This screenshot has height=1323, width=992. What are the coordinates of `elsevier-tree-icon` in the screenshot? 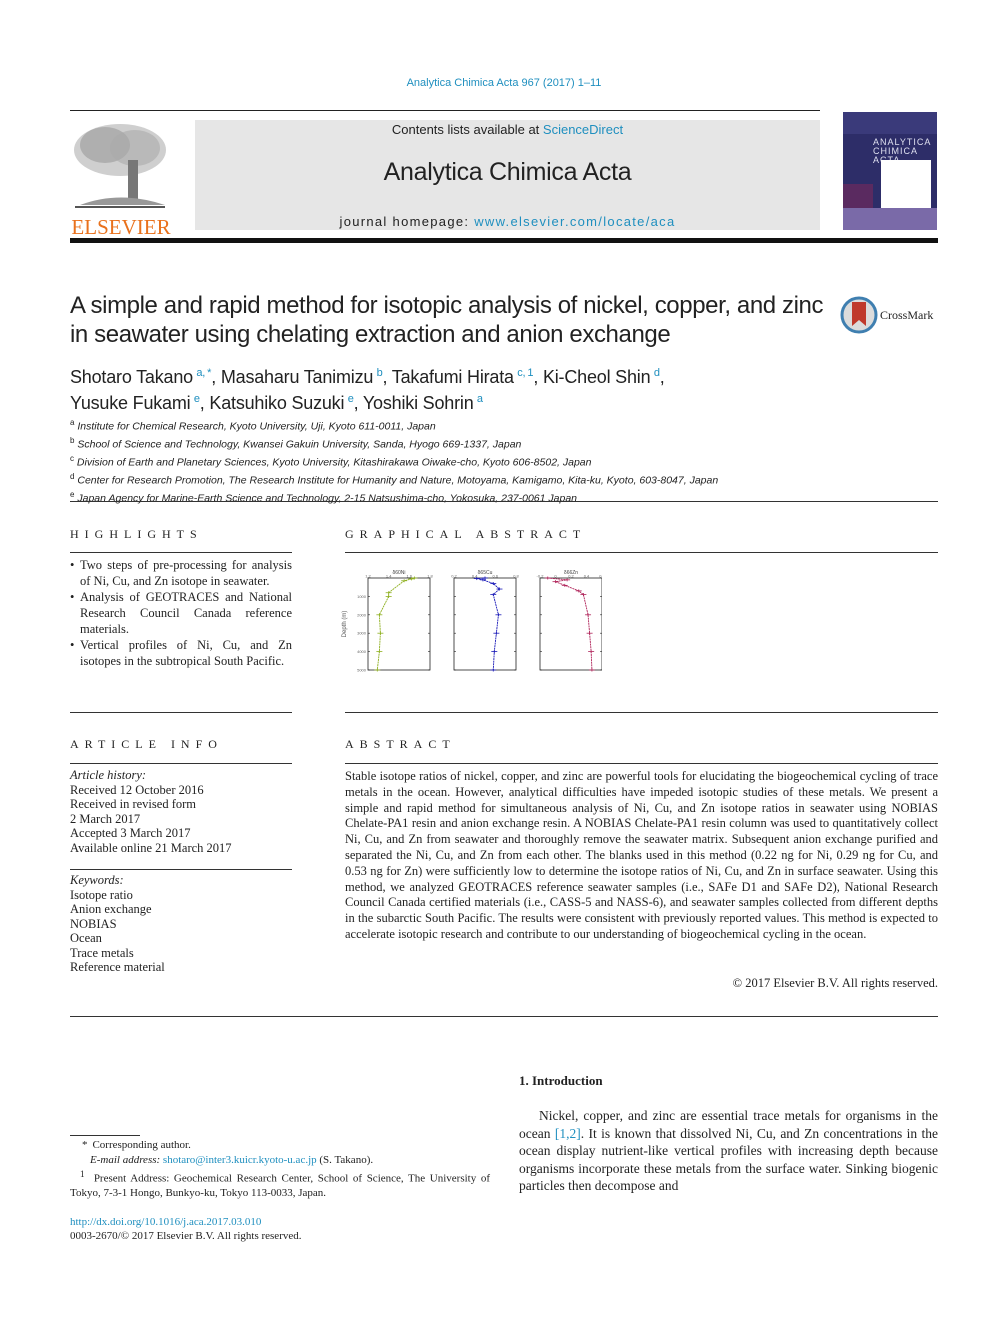 It's located at (120, 166).